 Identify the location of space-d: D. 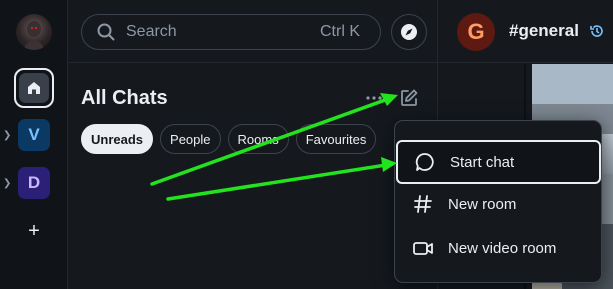
(34, 183).